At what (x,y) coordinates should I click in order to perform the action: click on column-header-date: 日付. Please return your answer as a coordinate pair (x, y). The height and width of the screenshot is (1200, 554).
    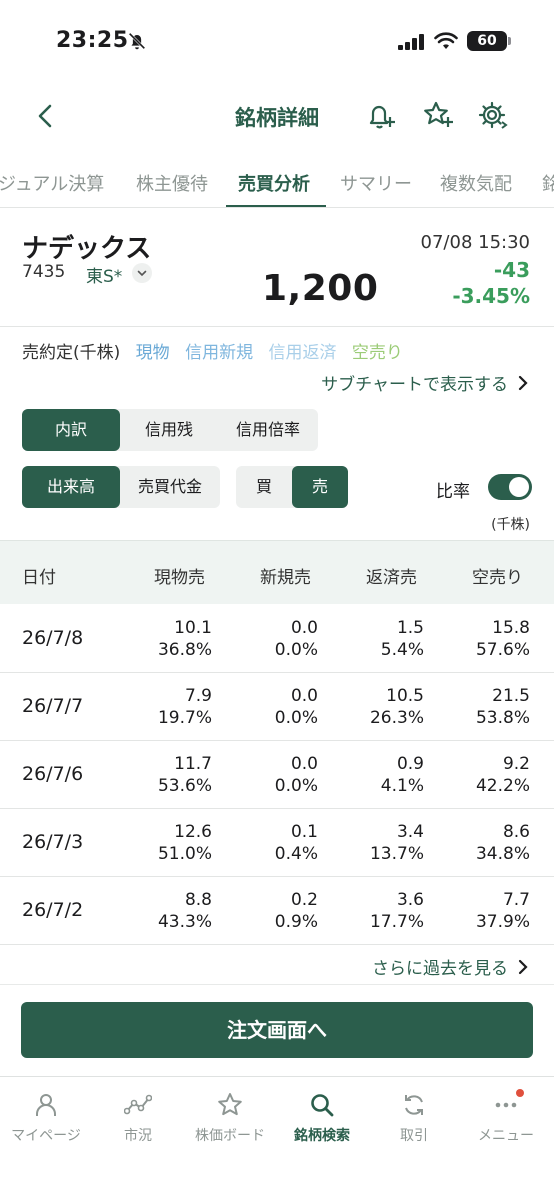
    Looking at the image, I should click on (39, 578).